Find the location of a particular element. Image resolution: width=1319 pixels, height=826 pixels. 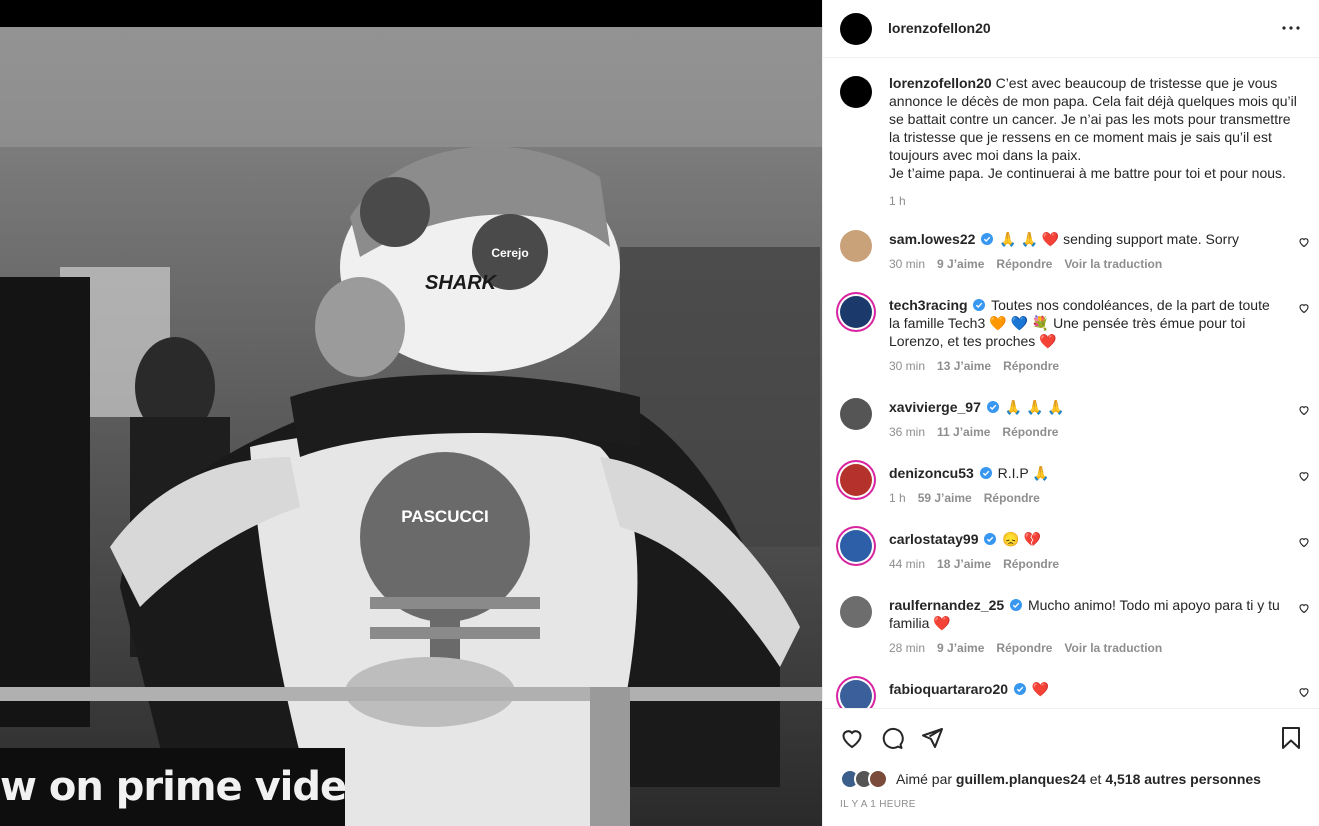

commenter-username: raulfernandez_25 is located at coordinates (946, 605).